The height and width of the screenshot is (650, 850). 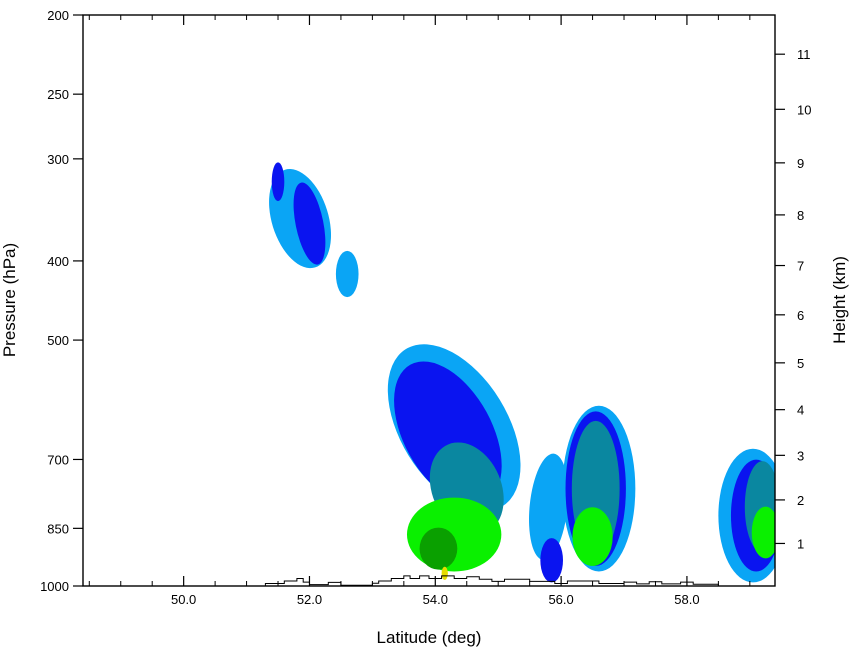 What do you see at coordinates (800, 500) in the screenshot?
I see `y2-tick-label: 2` at bounding box center [800, 500].